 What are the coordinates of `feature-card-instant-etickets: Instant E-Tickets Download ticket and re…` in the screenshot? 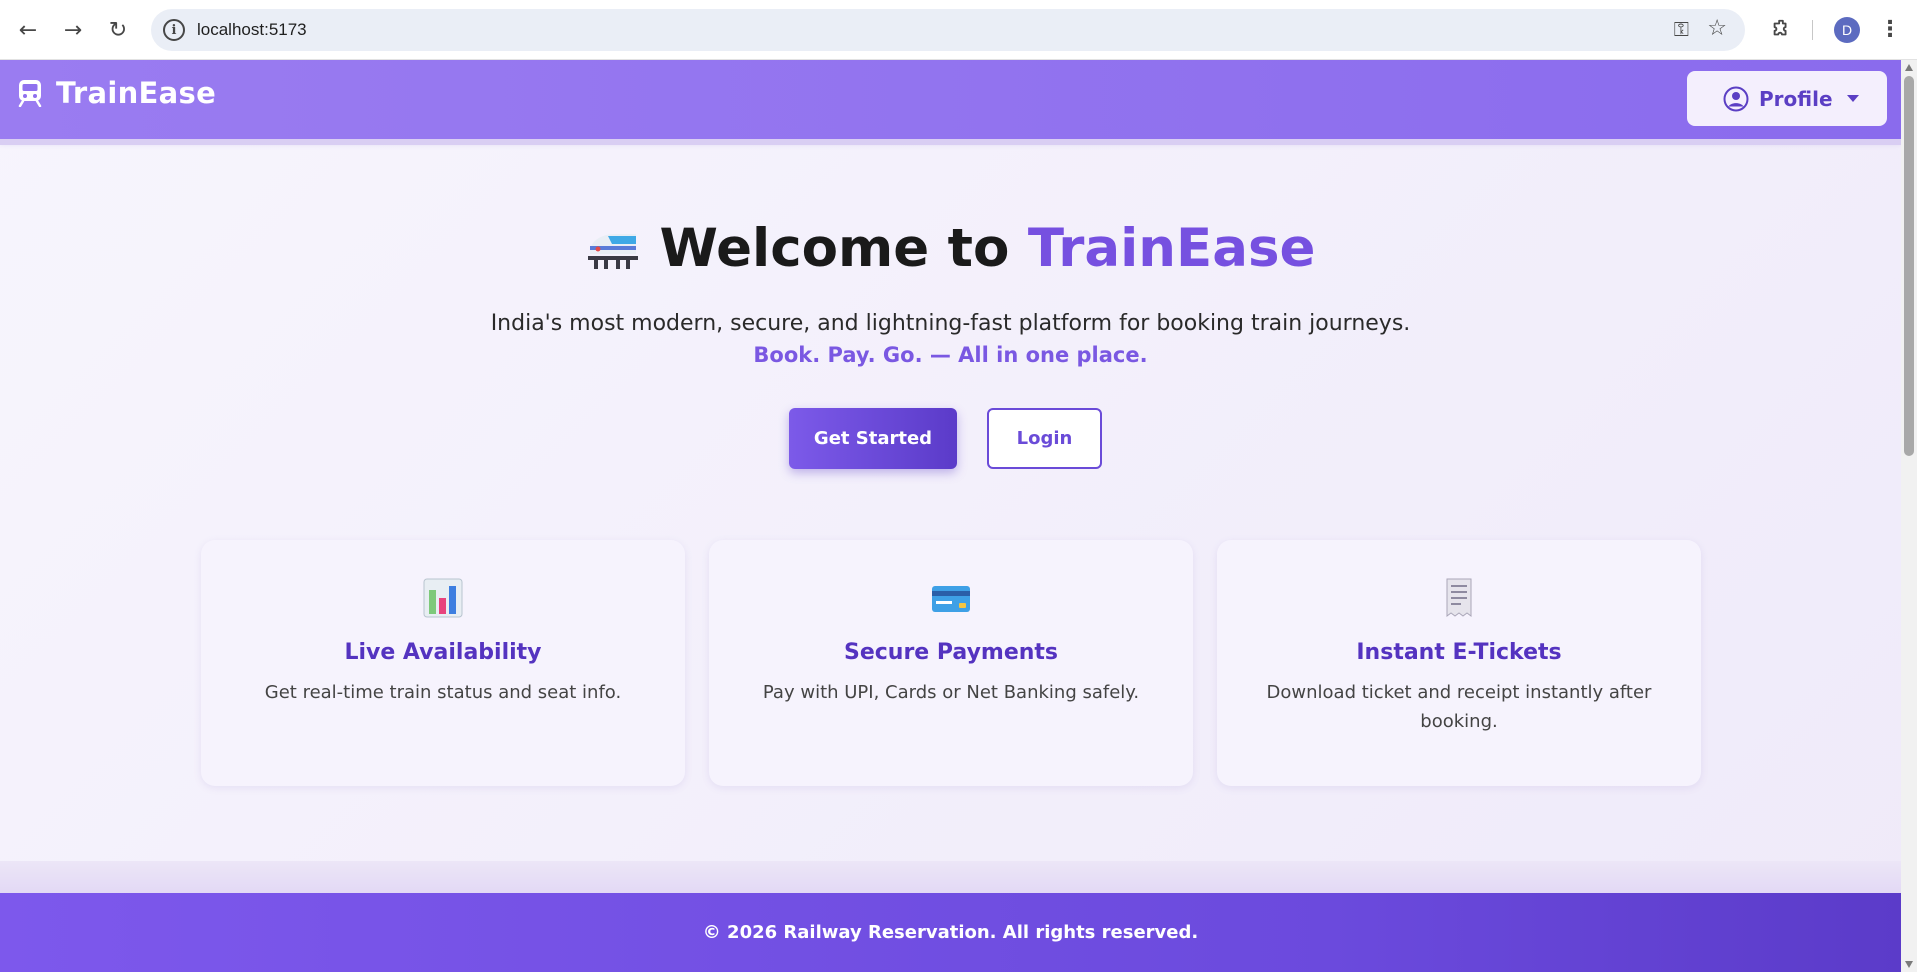 It's located at (1459, 663).